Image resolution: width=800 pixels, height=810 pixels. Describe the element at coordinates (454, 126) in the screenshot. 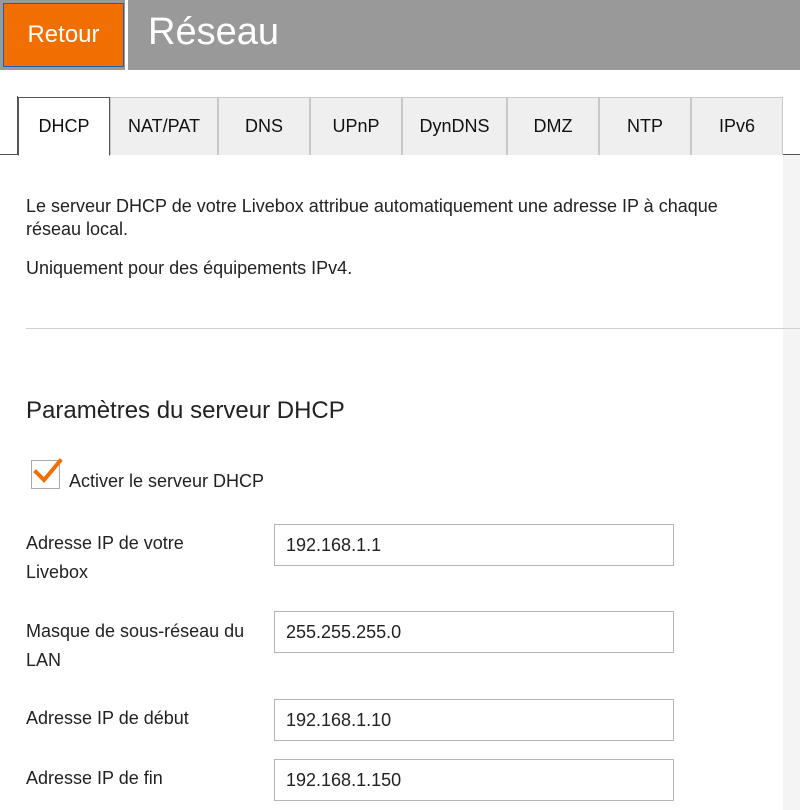

I see `tab-dyndns: DynDNS` at that location.